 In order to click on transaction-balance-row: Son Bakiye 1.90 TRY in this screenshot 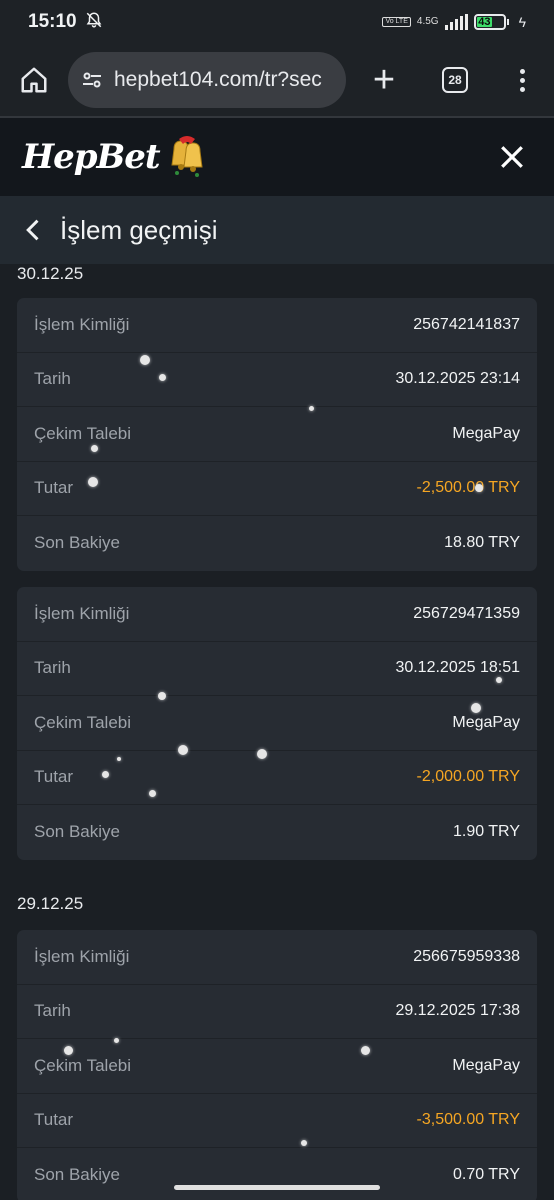, I will do `click(277, 832)`.